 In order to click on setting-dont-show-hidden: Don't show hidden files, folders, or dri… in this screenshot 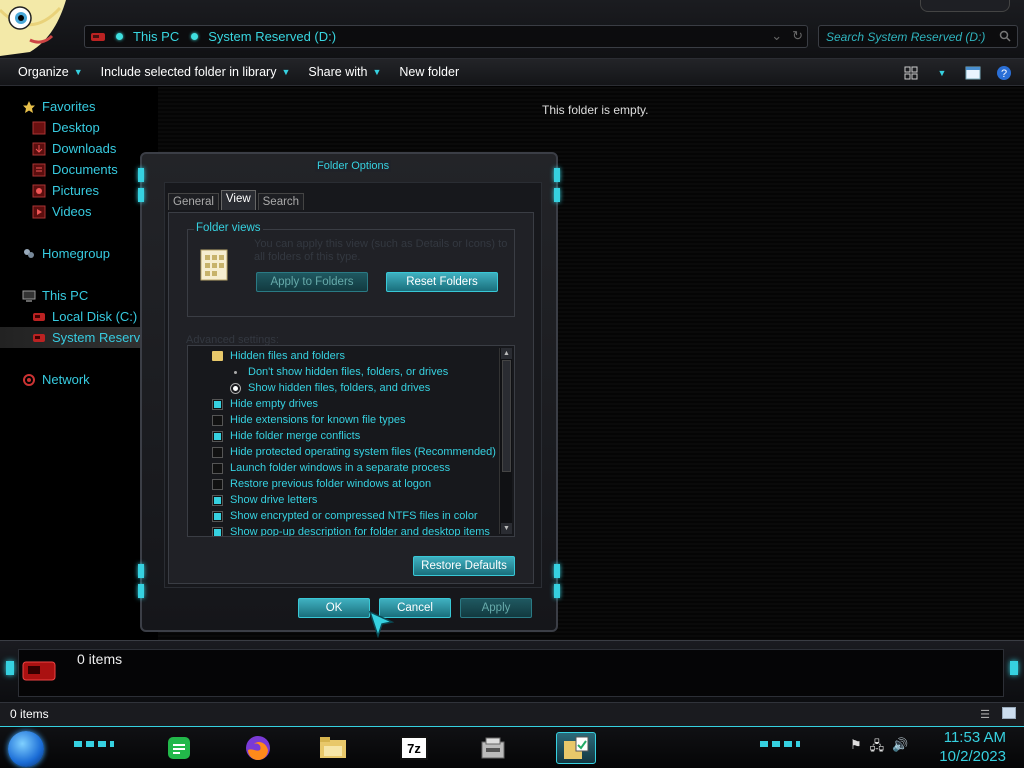, I will do `click(343, 372)`.